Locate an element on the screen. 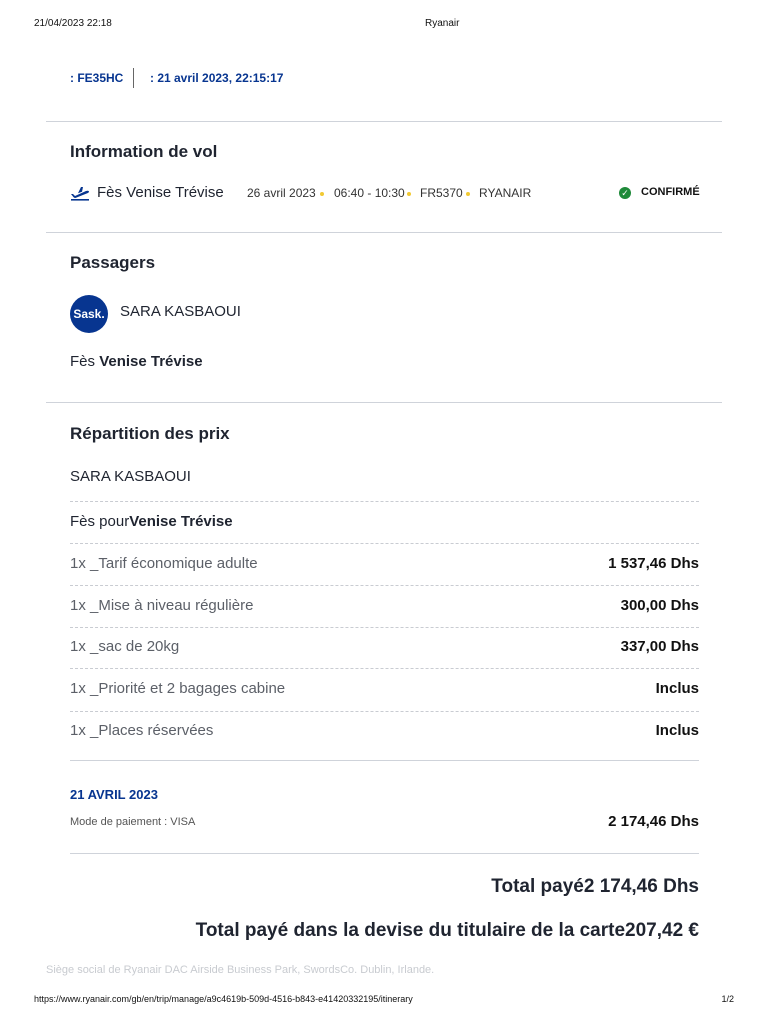 The width and height of the screenshot is (768, 1024). passenger-route: Fès Venise Trévise is located at coordinates (136, 361).